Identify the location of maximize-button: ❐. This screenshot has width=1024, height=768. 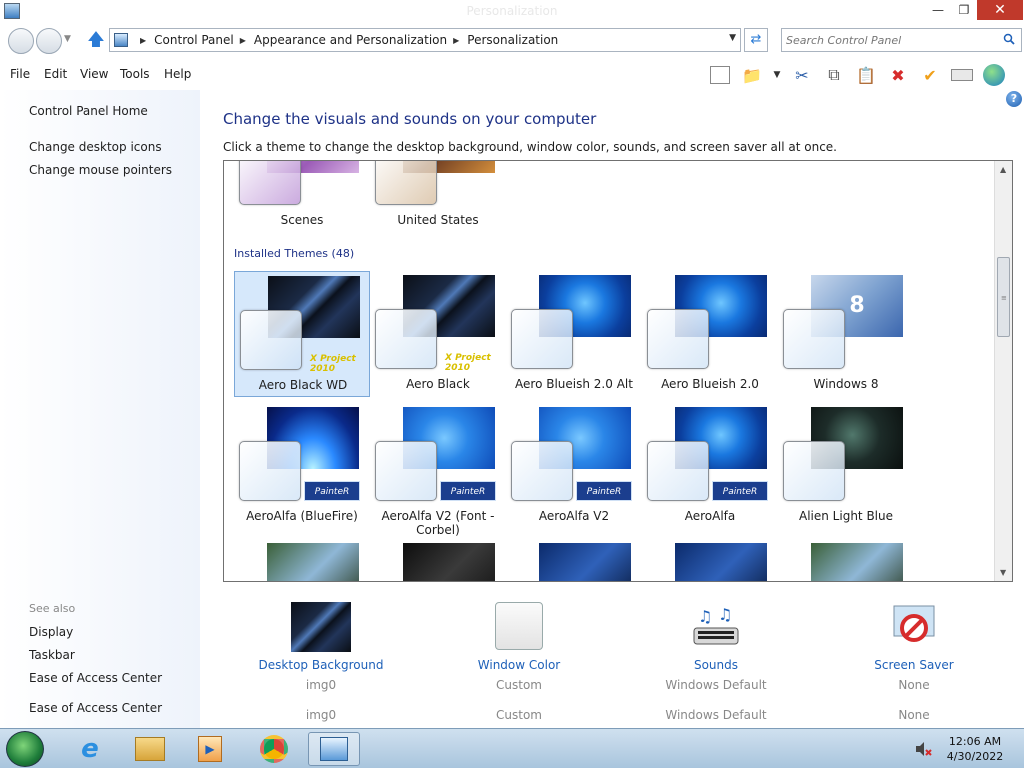
(964, 10).